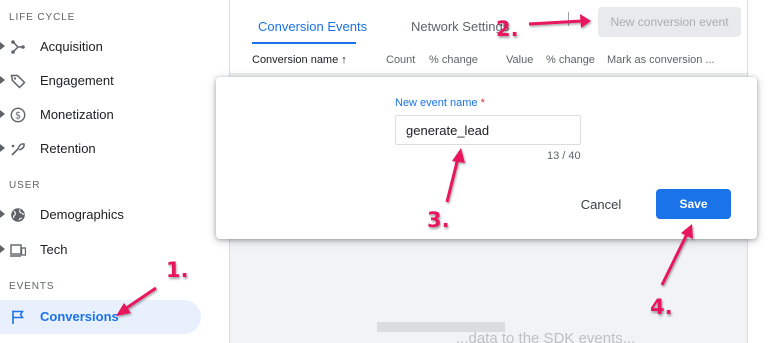 This screenshot has height=343, width=768. Describe the element at coordinates (42, 17) in the screenshot. I see `section-label-life-cycle: LIFE CYCLE` at that location.